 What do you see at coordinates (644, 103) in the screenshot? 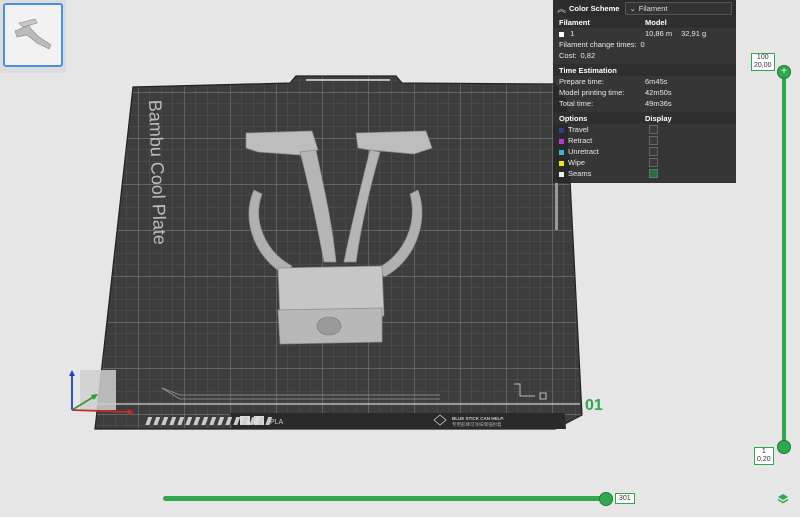
I see `total-time-row: Total time: 49m36s` at bounding box center [644, 103].